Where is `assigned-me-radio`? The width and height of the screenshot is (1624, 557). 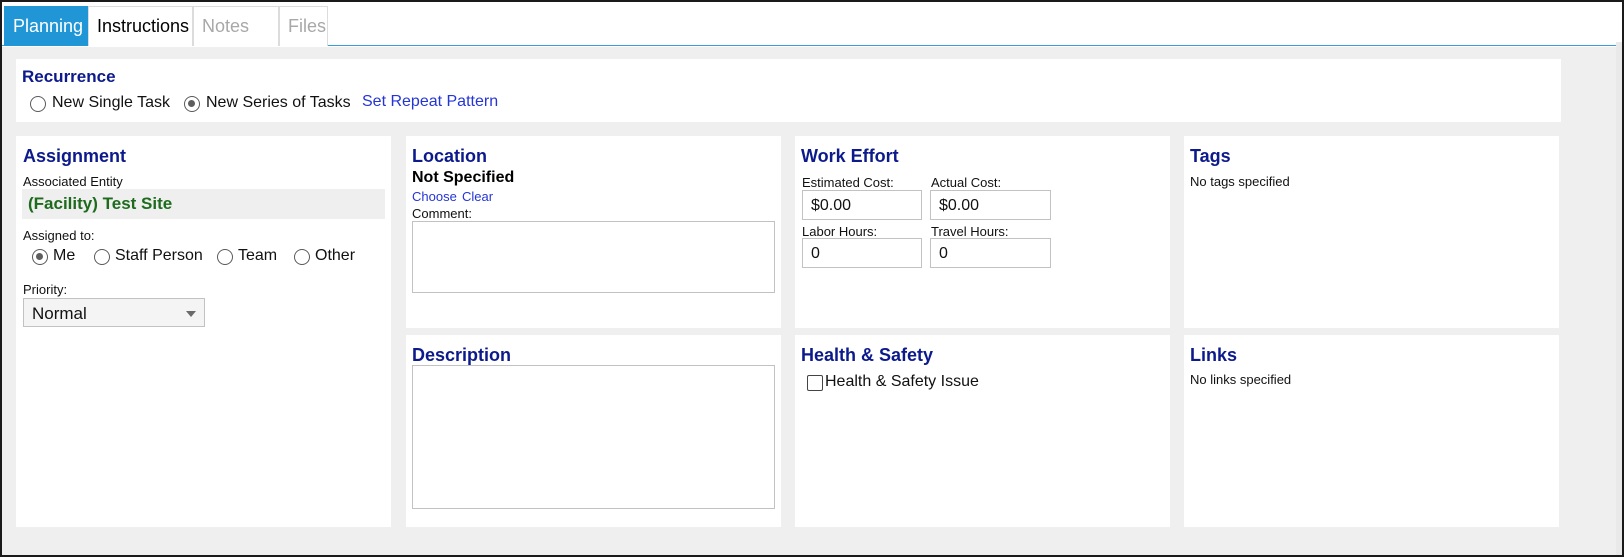 assigned-me-radio is located at coordinates (40, 257).